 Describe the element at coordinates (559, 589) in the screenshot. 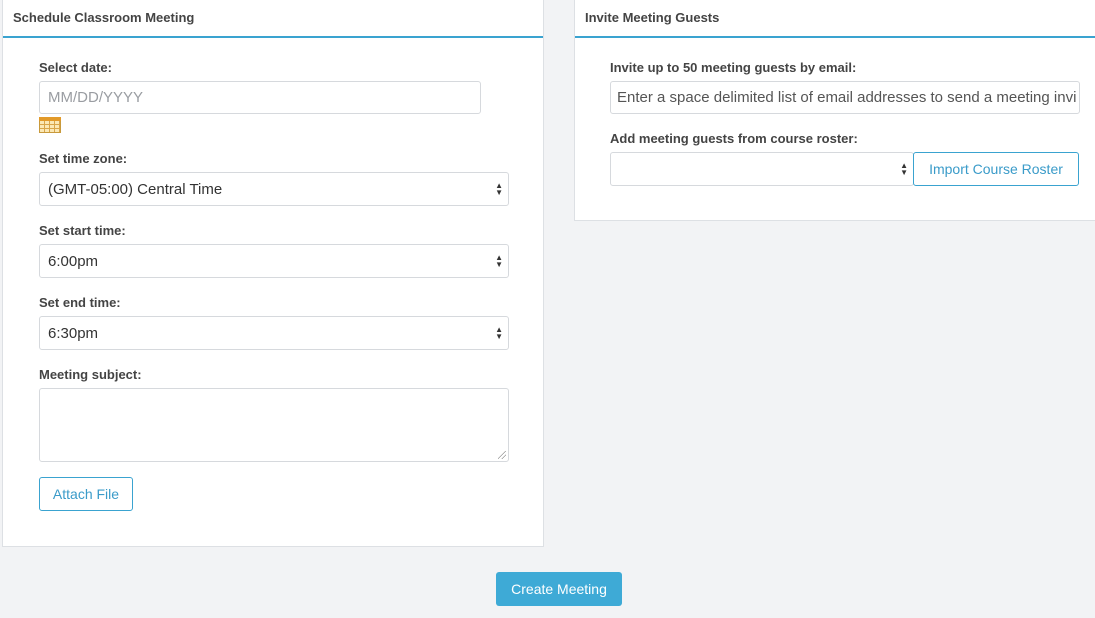

I see `create-meeting-button: Create Meeting` at that location.